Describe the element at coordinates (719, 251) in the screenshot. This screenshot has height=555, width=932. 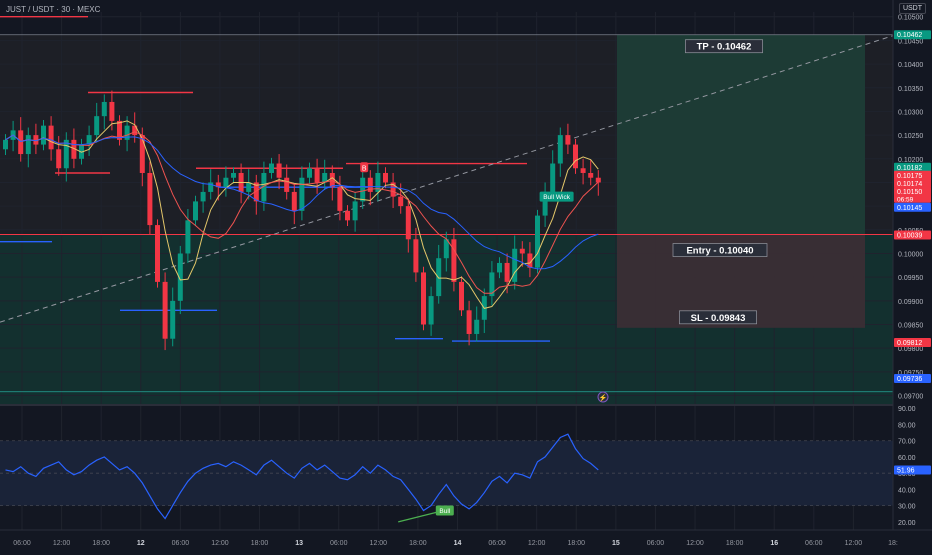
I see `entry-label: Entry - 0.10040` at that location.